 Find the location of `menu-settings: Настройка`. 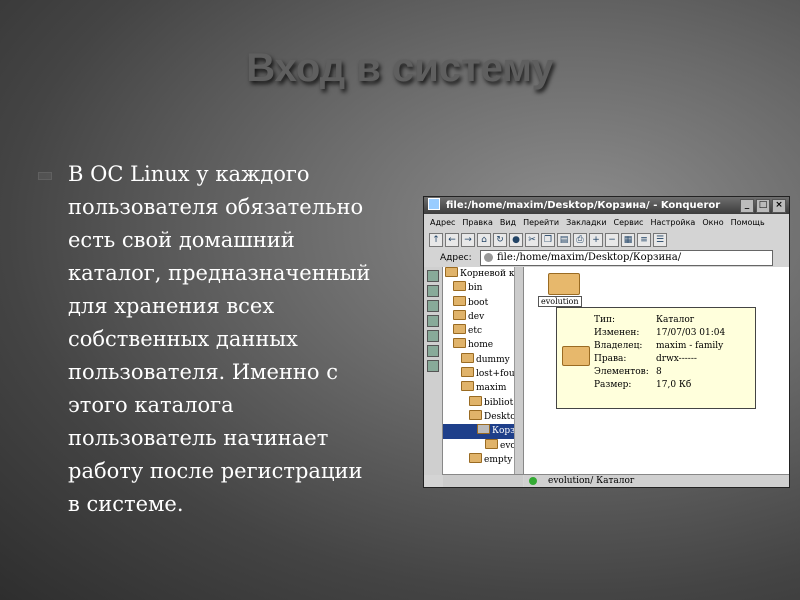

menu-settings: Настройка is located at coordinates (672, 223).